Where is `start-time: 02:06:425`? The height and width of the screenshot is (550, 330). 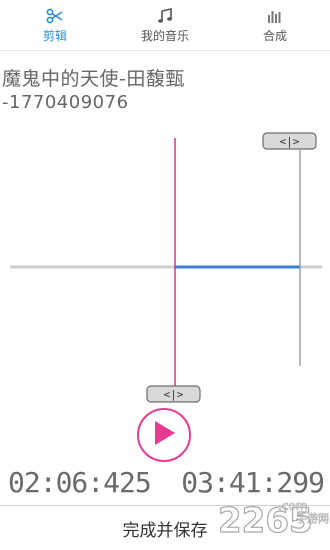 start-time: 02:06:425 is located at coordinates (80, 482).